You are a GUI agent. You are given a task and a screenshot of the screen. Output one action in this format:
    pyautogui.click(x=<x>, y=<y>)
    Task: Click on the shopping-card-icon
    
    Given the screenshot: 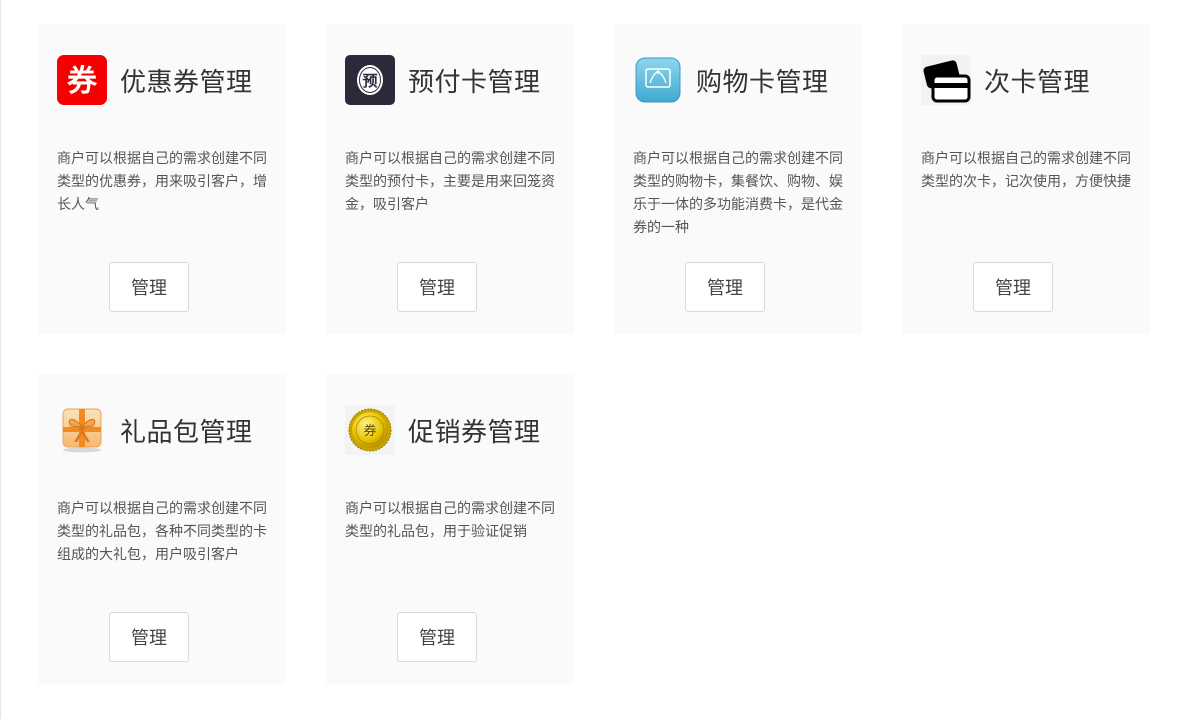 What is the action you would take?
    pyautogui.click(x=658, y=80)
    